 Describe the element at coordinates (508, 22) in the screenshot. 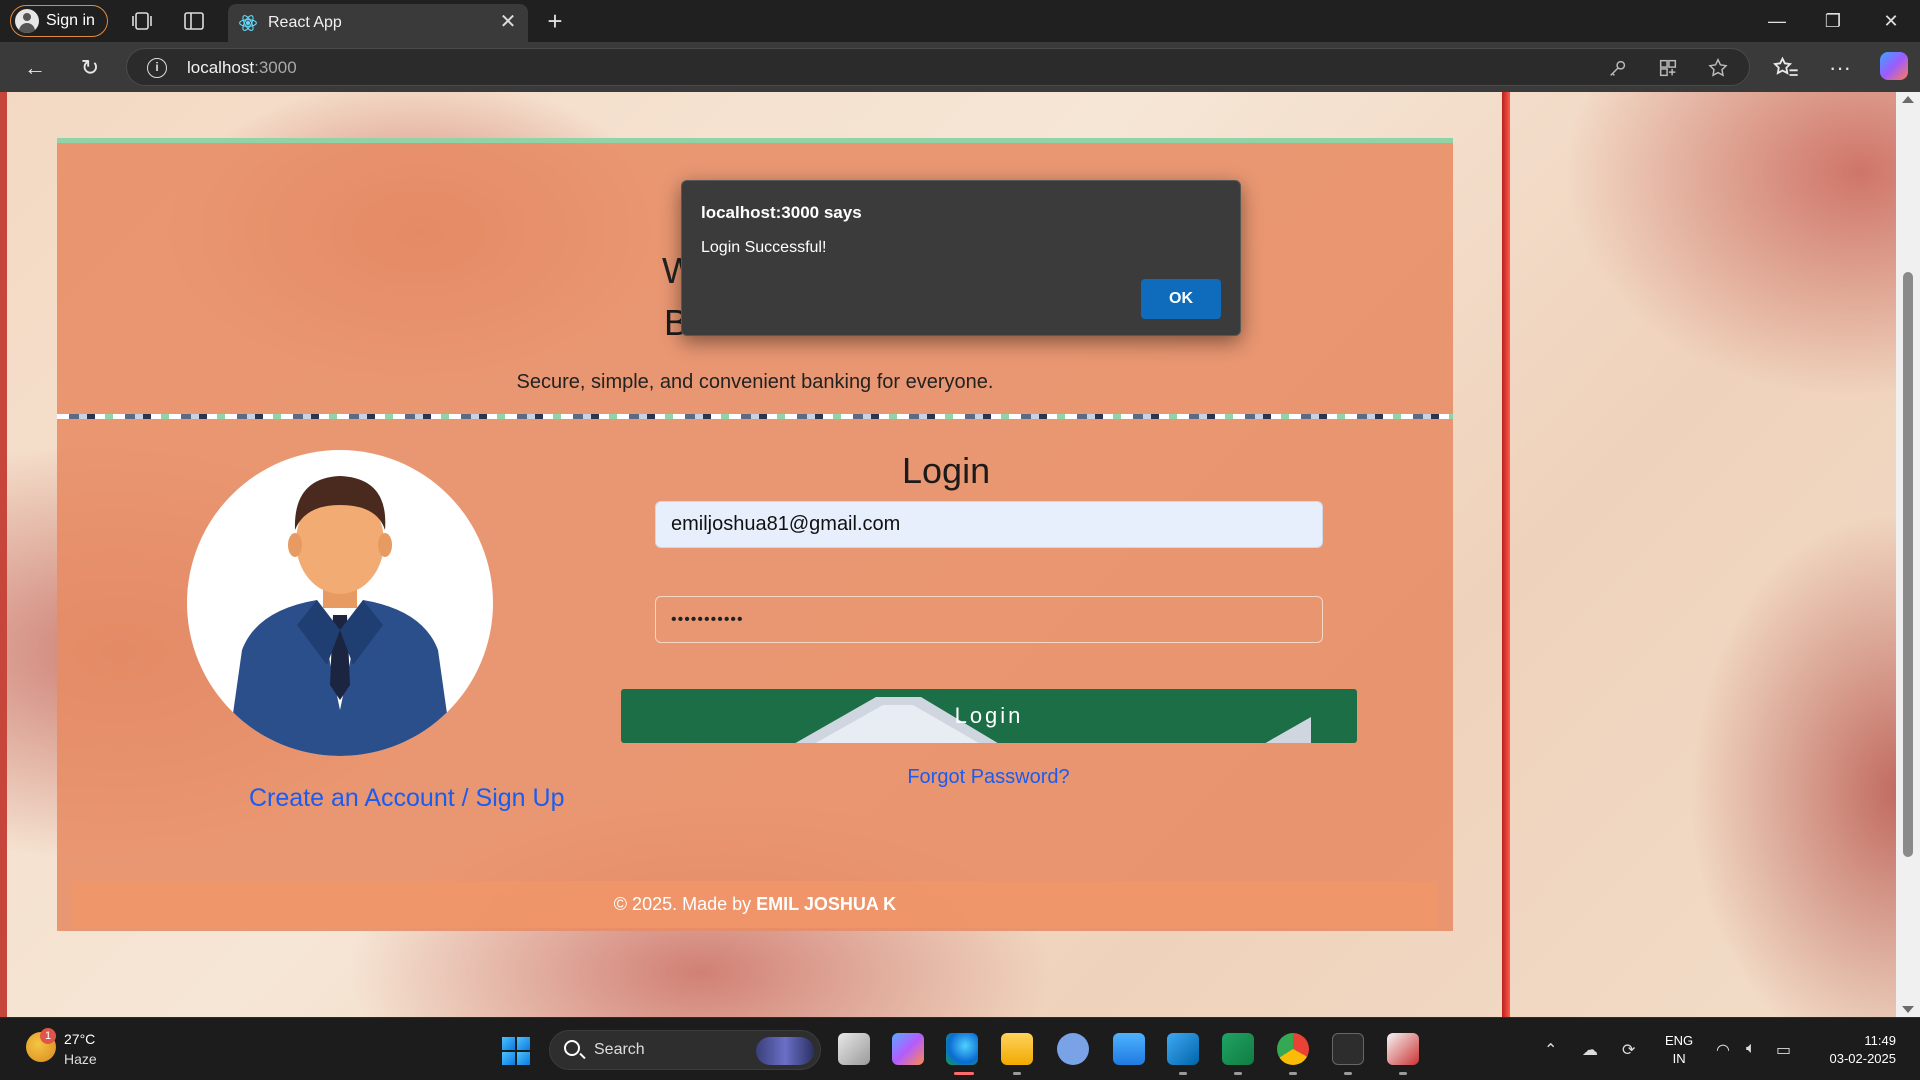

I see `tab-close-icon: ✕` at that location.